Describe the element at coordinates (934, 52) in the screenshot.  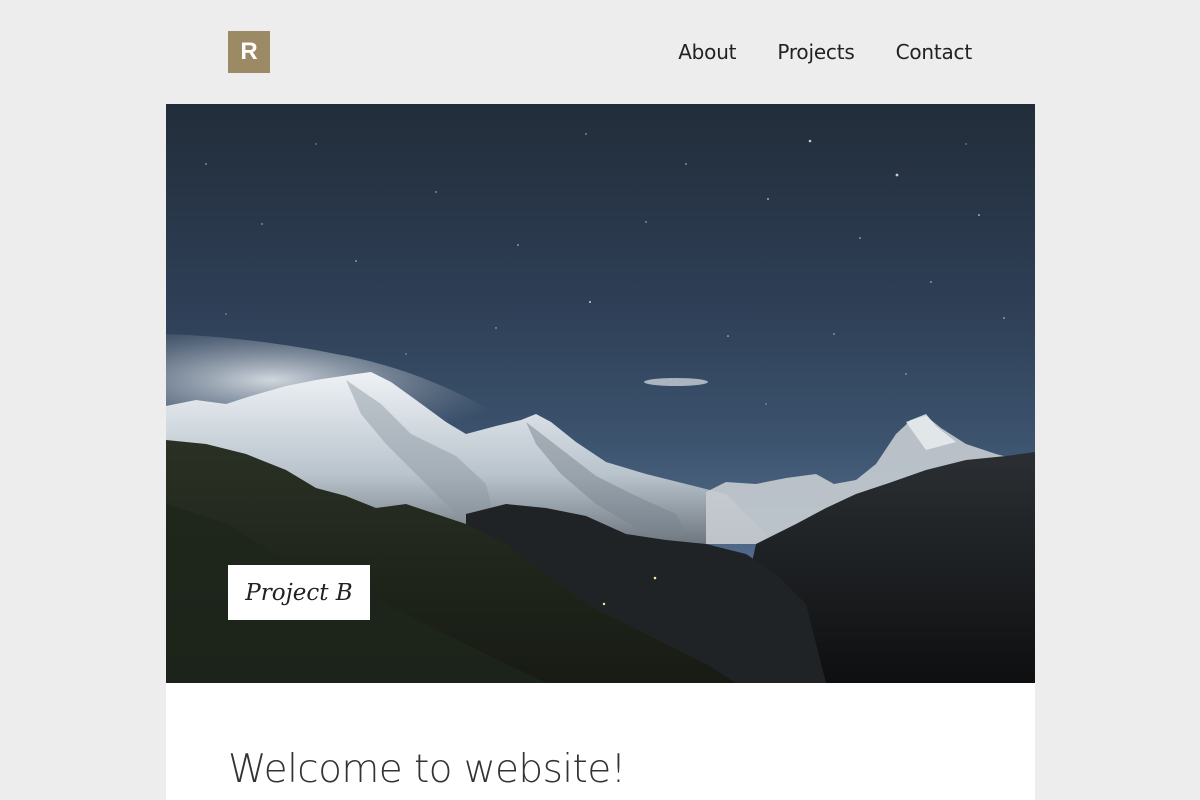
I see `nav-contact-link: Contact` at that location.